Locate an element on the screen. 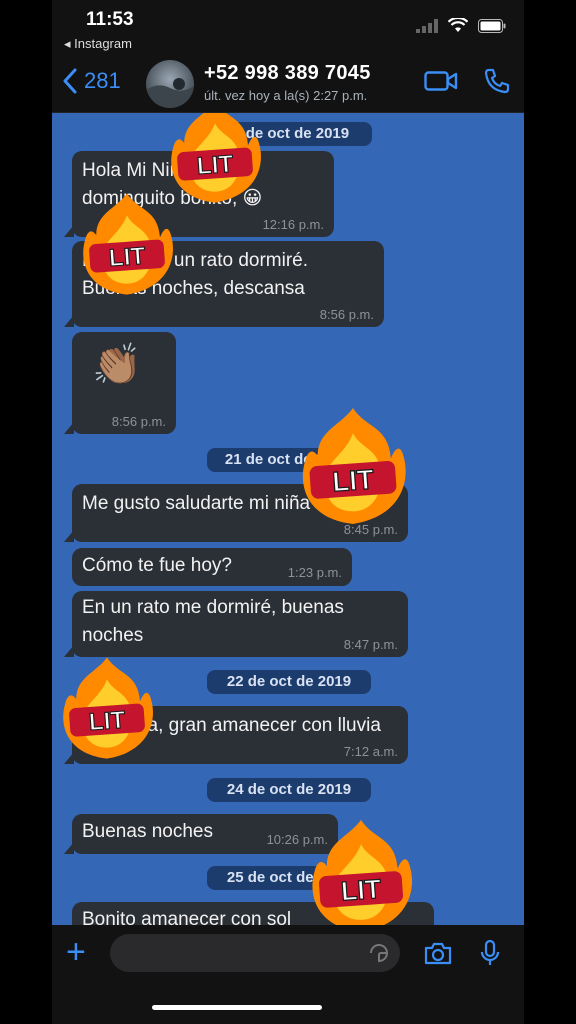 Image resolution: width=576 pixels, height=1024 pixels. message-bubble: Cómo te fue hoy? 1:23 p.m. is located at coordinates (212, 567).